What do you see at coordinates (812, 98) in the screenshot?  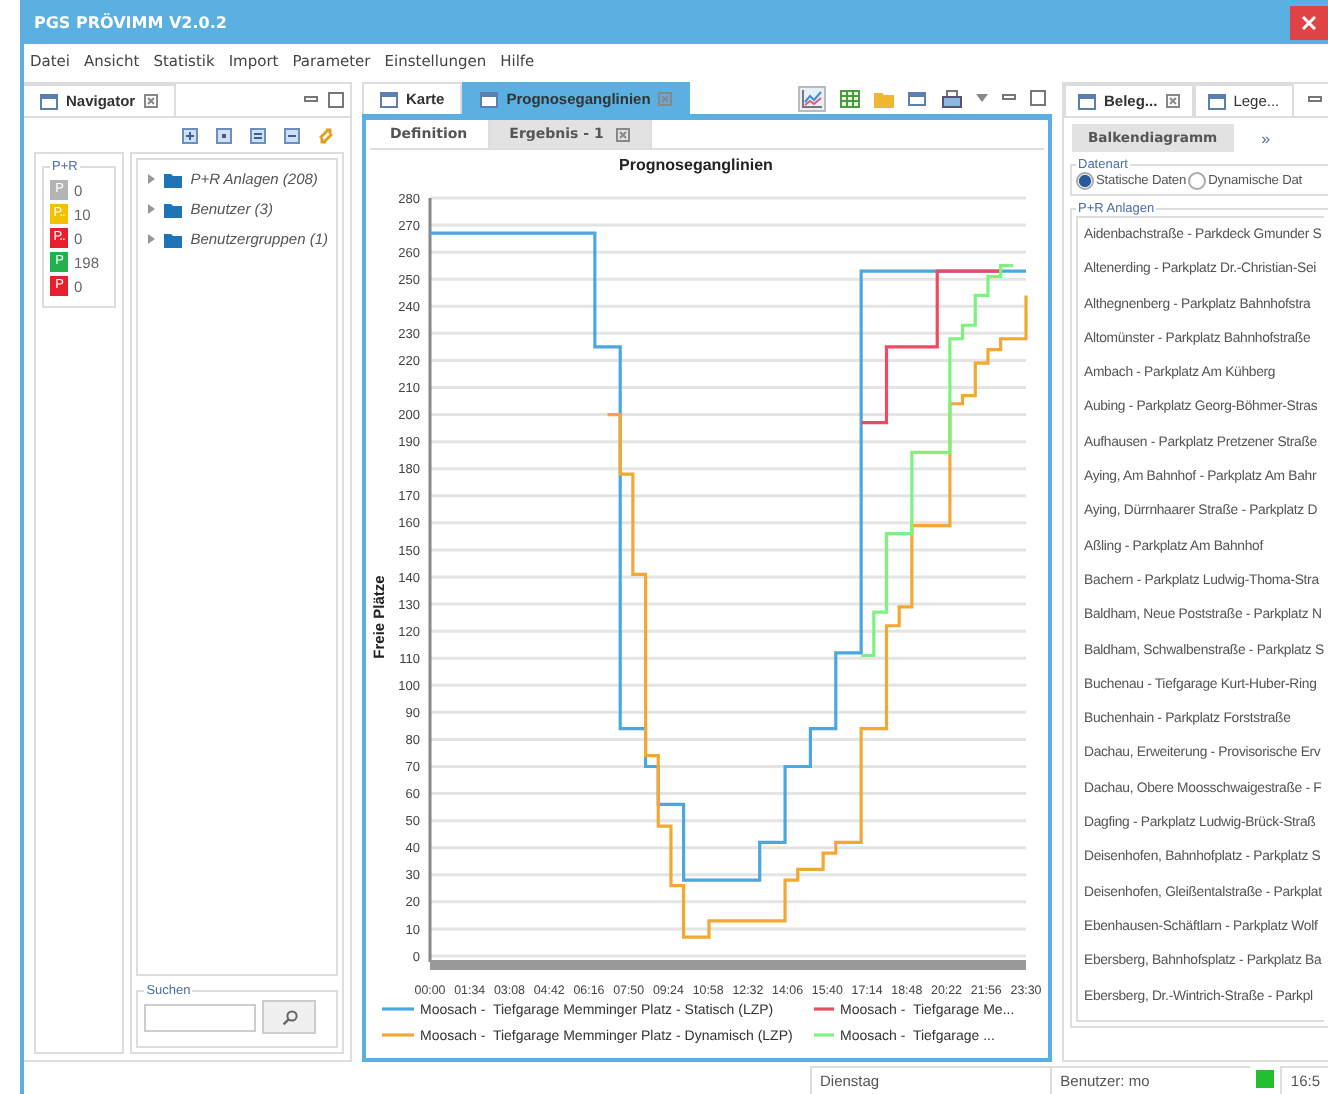 I see `line-chart-icon` at bounding box center [812, 98].